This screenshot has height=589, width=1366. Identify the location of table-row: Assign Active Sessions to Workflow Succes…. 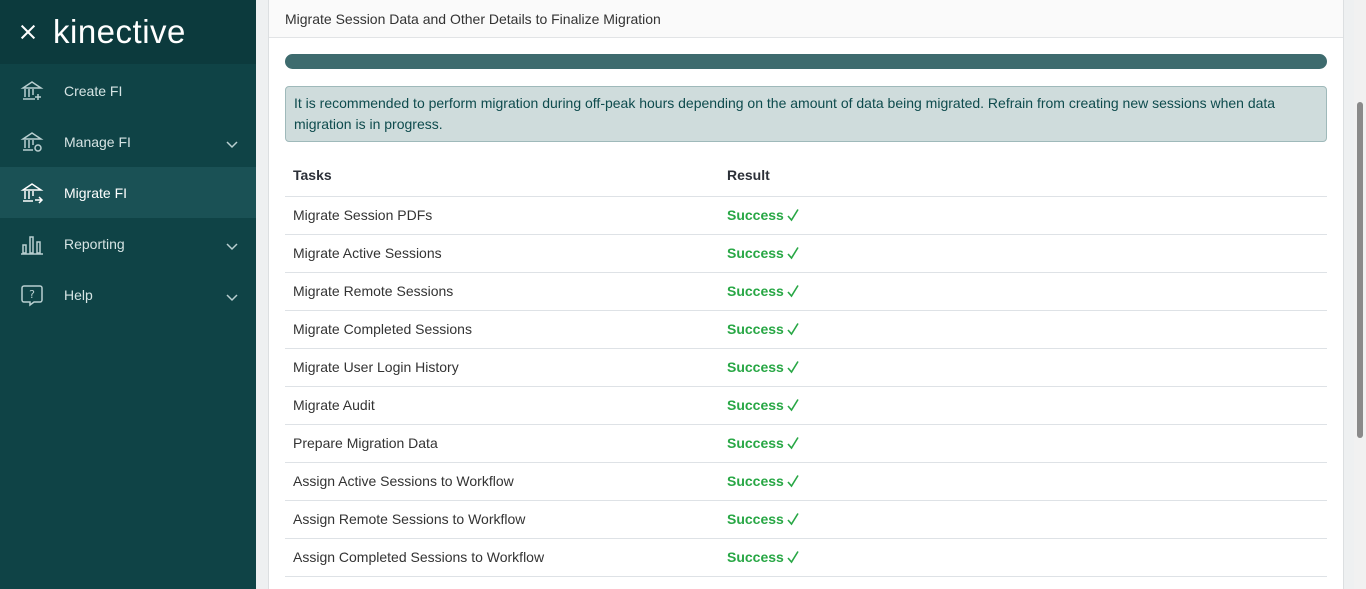
(806, 481).